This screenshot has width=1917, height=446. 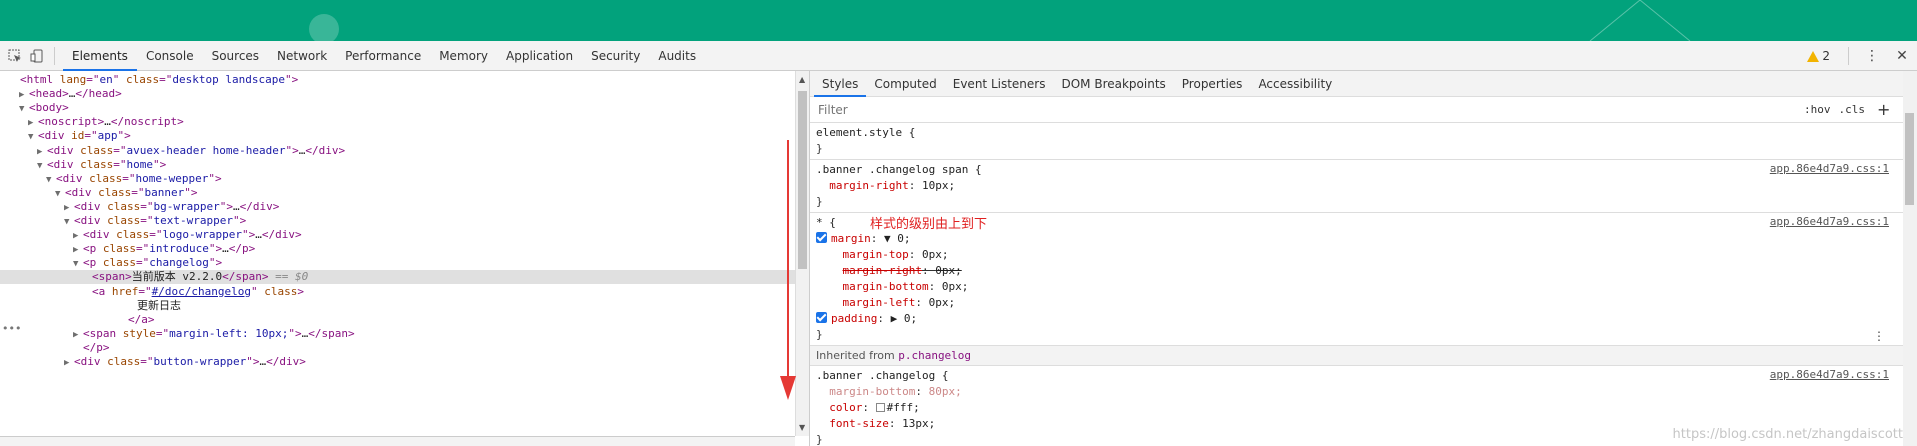 I want to click on subtab-styles: Styles, so click(x=840, y=84).